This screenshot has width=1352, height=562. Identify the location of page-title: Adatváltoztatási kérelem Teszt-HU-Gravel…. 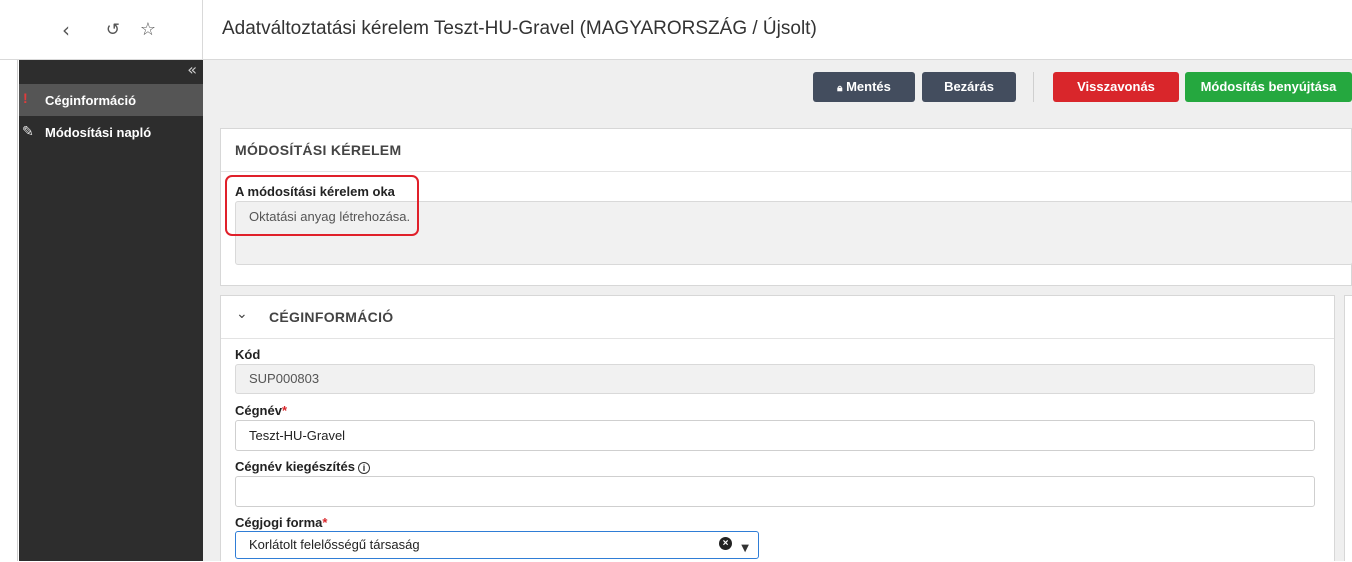
(519, 28).